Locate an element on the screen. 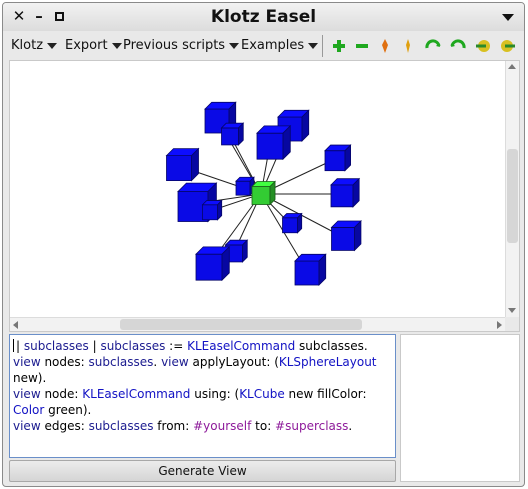  vertical-scrollbar is located at coordinates (512, 190).